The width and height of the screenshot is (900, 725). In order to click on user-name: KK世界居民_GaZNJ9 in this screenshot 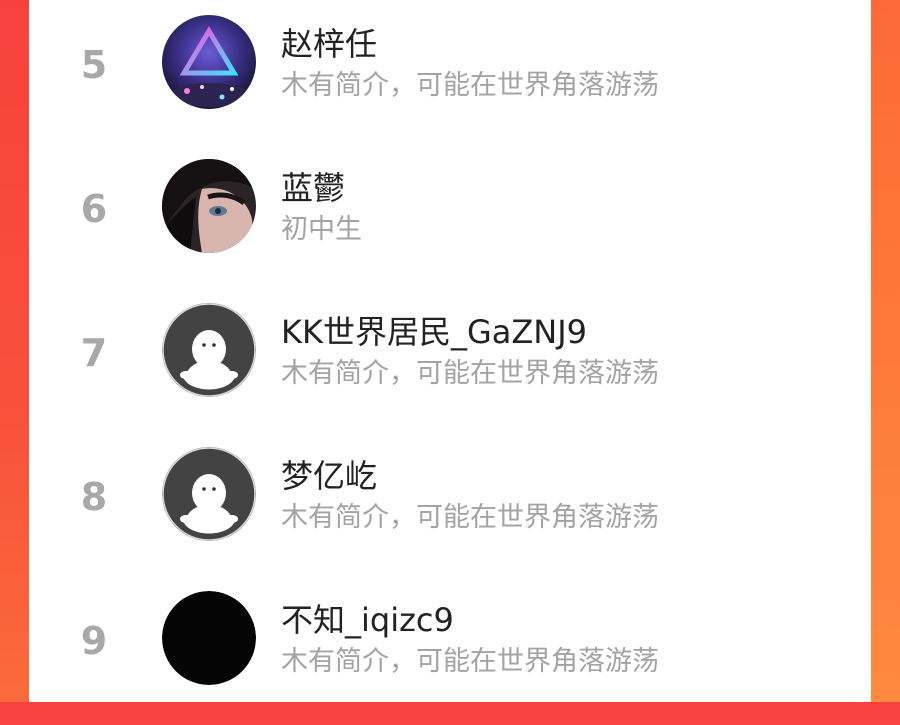, I will do `click(434, 330)`.